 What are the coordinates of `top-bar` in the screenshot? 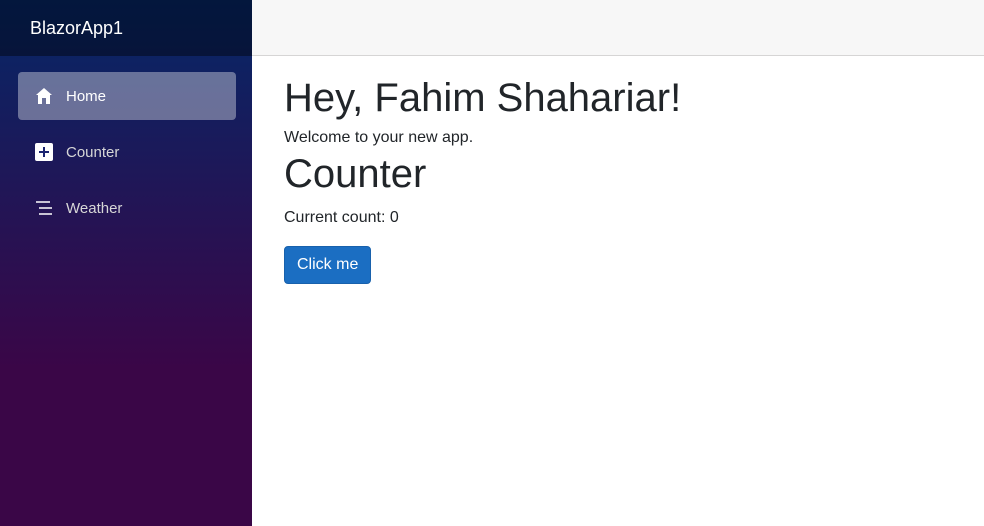 It's located at (618, 28).